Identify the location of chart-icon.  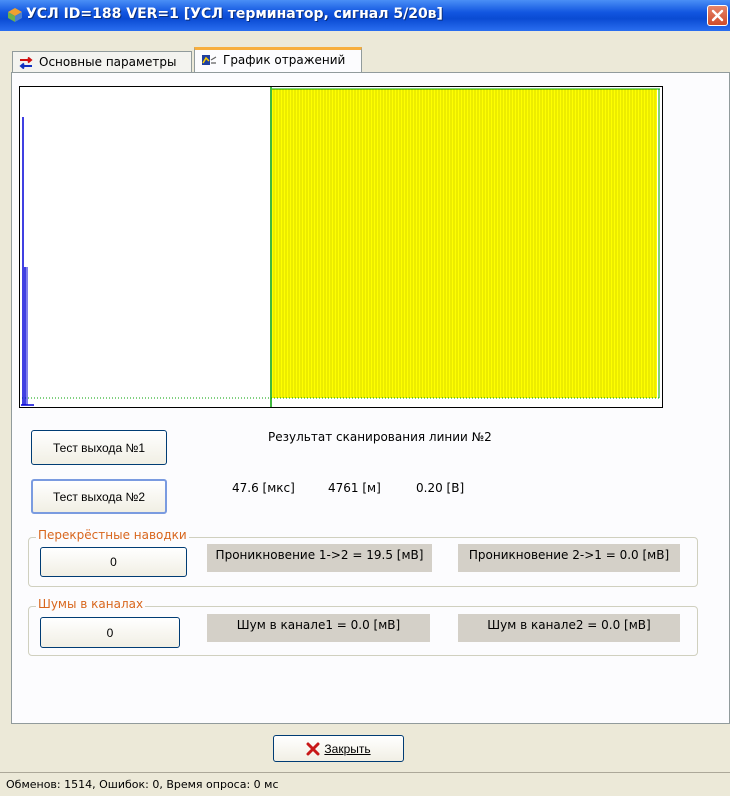
(209, 59).